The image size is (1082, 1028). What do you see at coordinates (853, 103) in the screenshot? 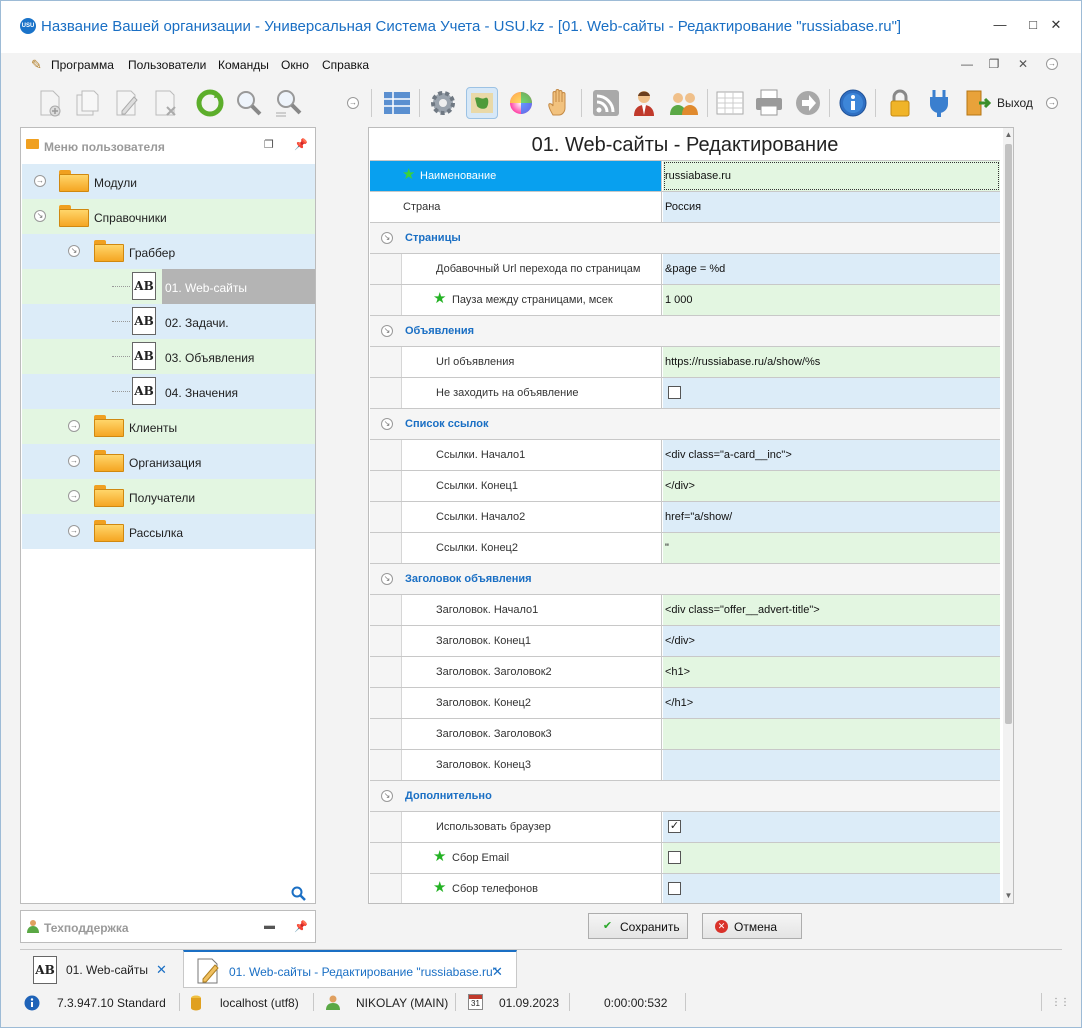
I see `info-icon` at bounding box center [853, 103].